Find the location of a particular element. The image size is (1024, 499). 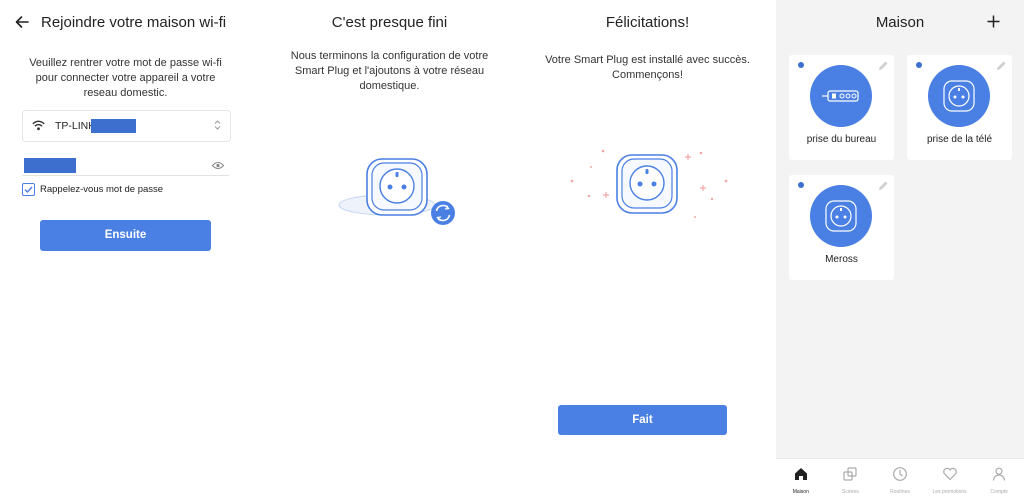

chevron-updown-icon is located at coordinates (217, 125).